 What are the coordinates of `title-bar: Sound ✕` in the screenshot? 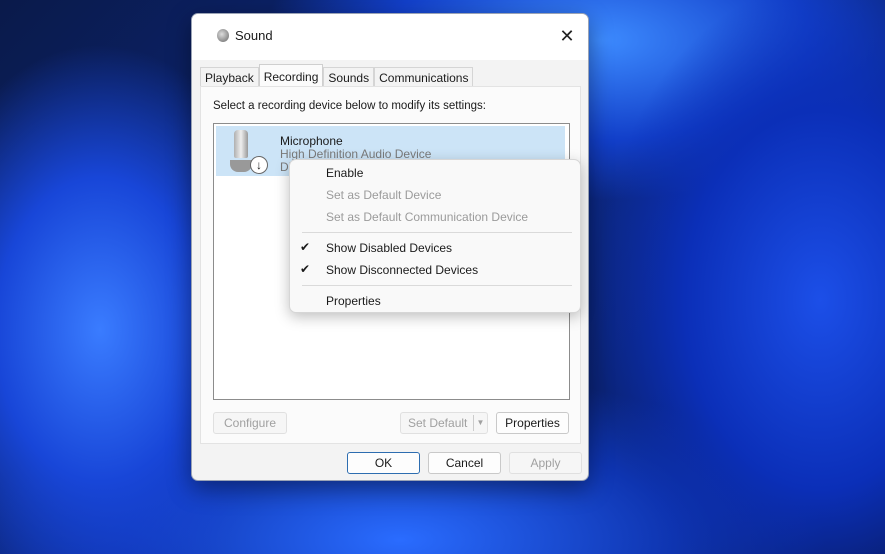 It's located at (390, 37).